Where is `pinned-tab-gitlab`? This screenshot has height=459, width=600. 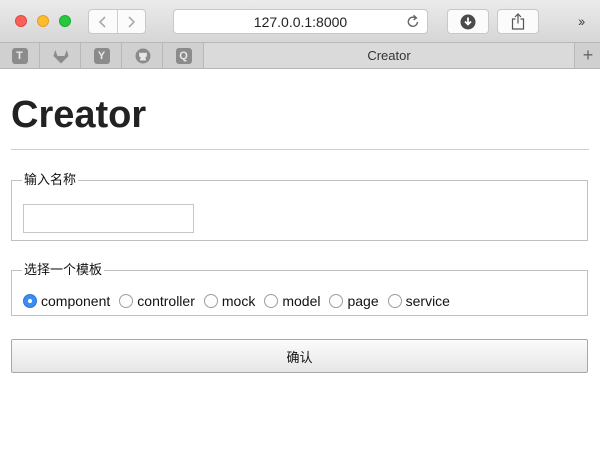 pinned-tab-gitlab is located at coordinates (61, 55).